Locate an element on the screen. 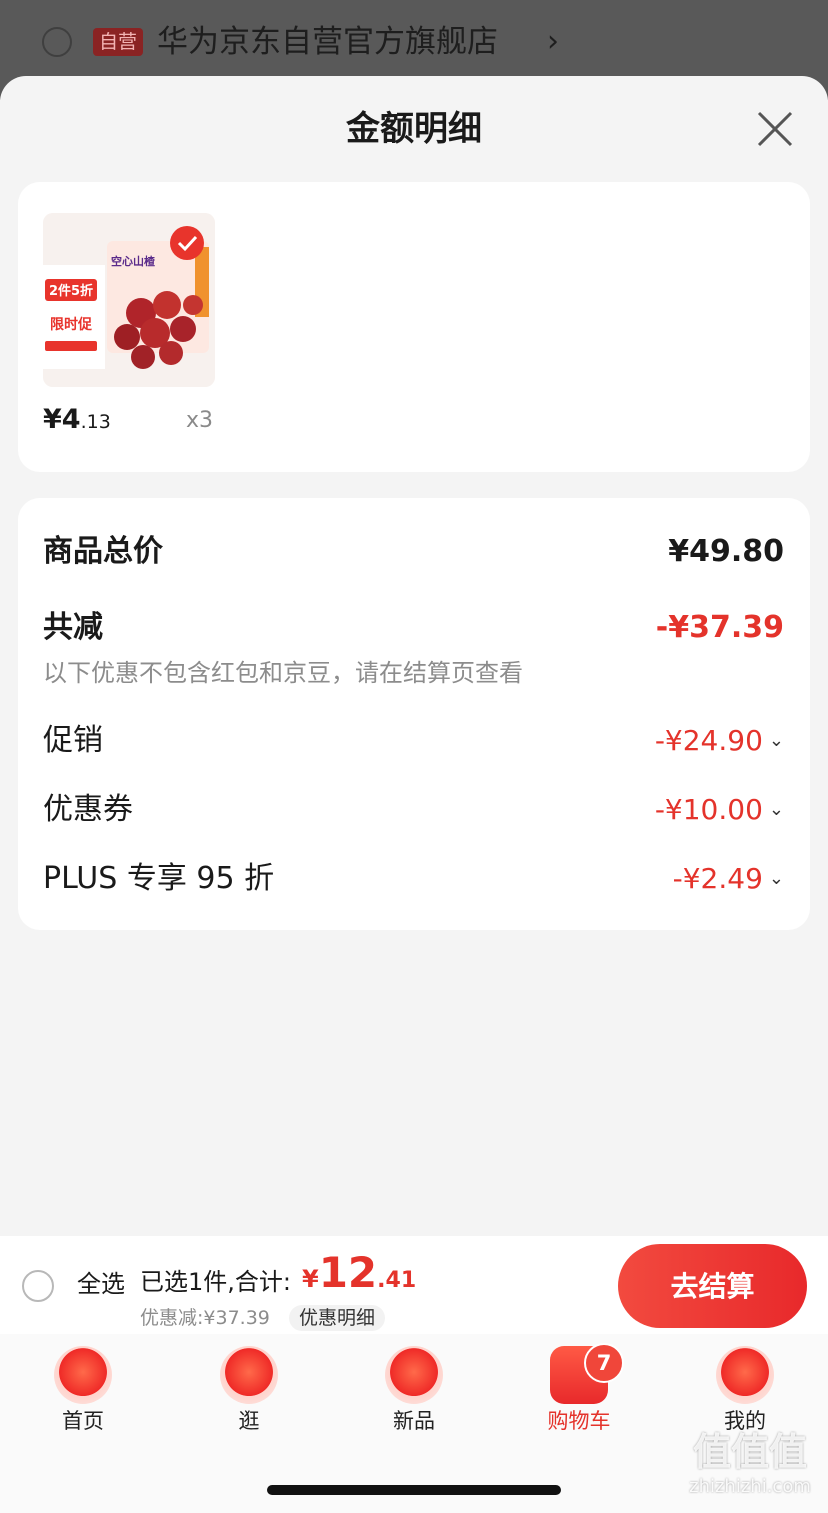 This screenshot has height=1513, width=828. tab-browse-label: 逛 is located at coordinates (249, 1421).